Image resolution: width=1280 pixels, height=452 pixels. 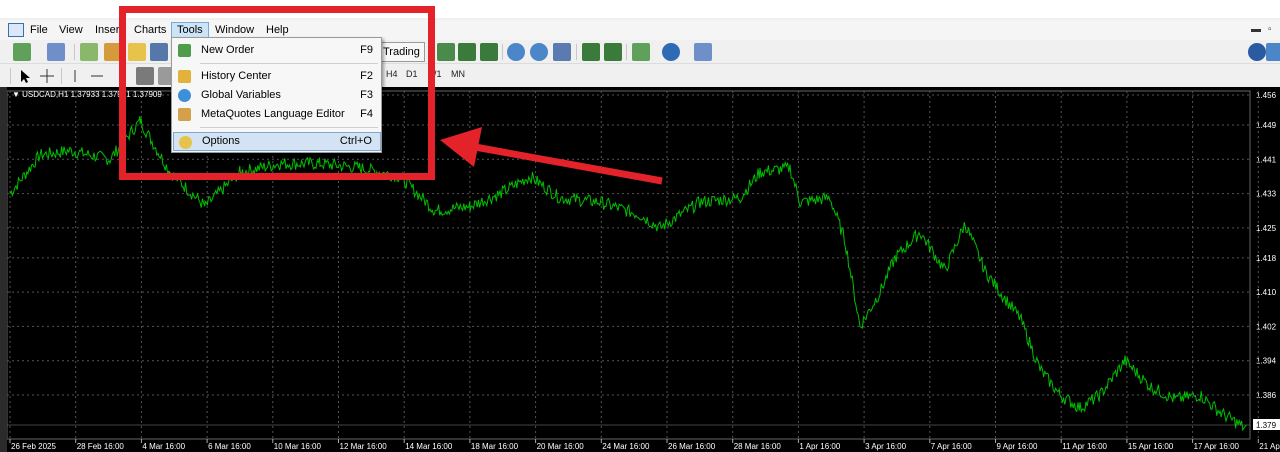 What do you see at coordinates (1266, 395) in the screenshot?
I see `price-tick-label: 1.386` at bounding box center [1266, 395].